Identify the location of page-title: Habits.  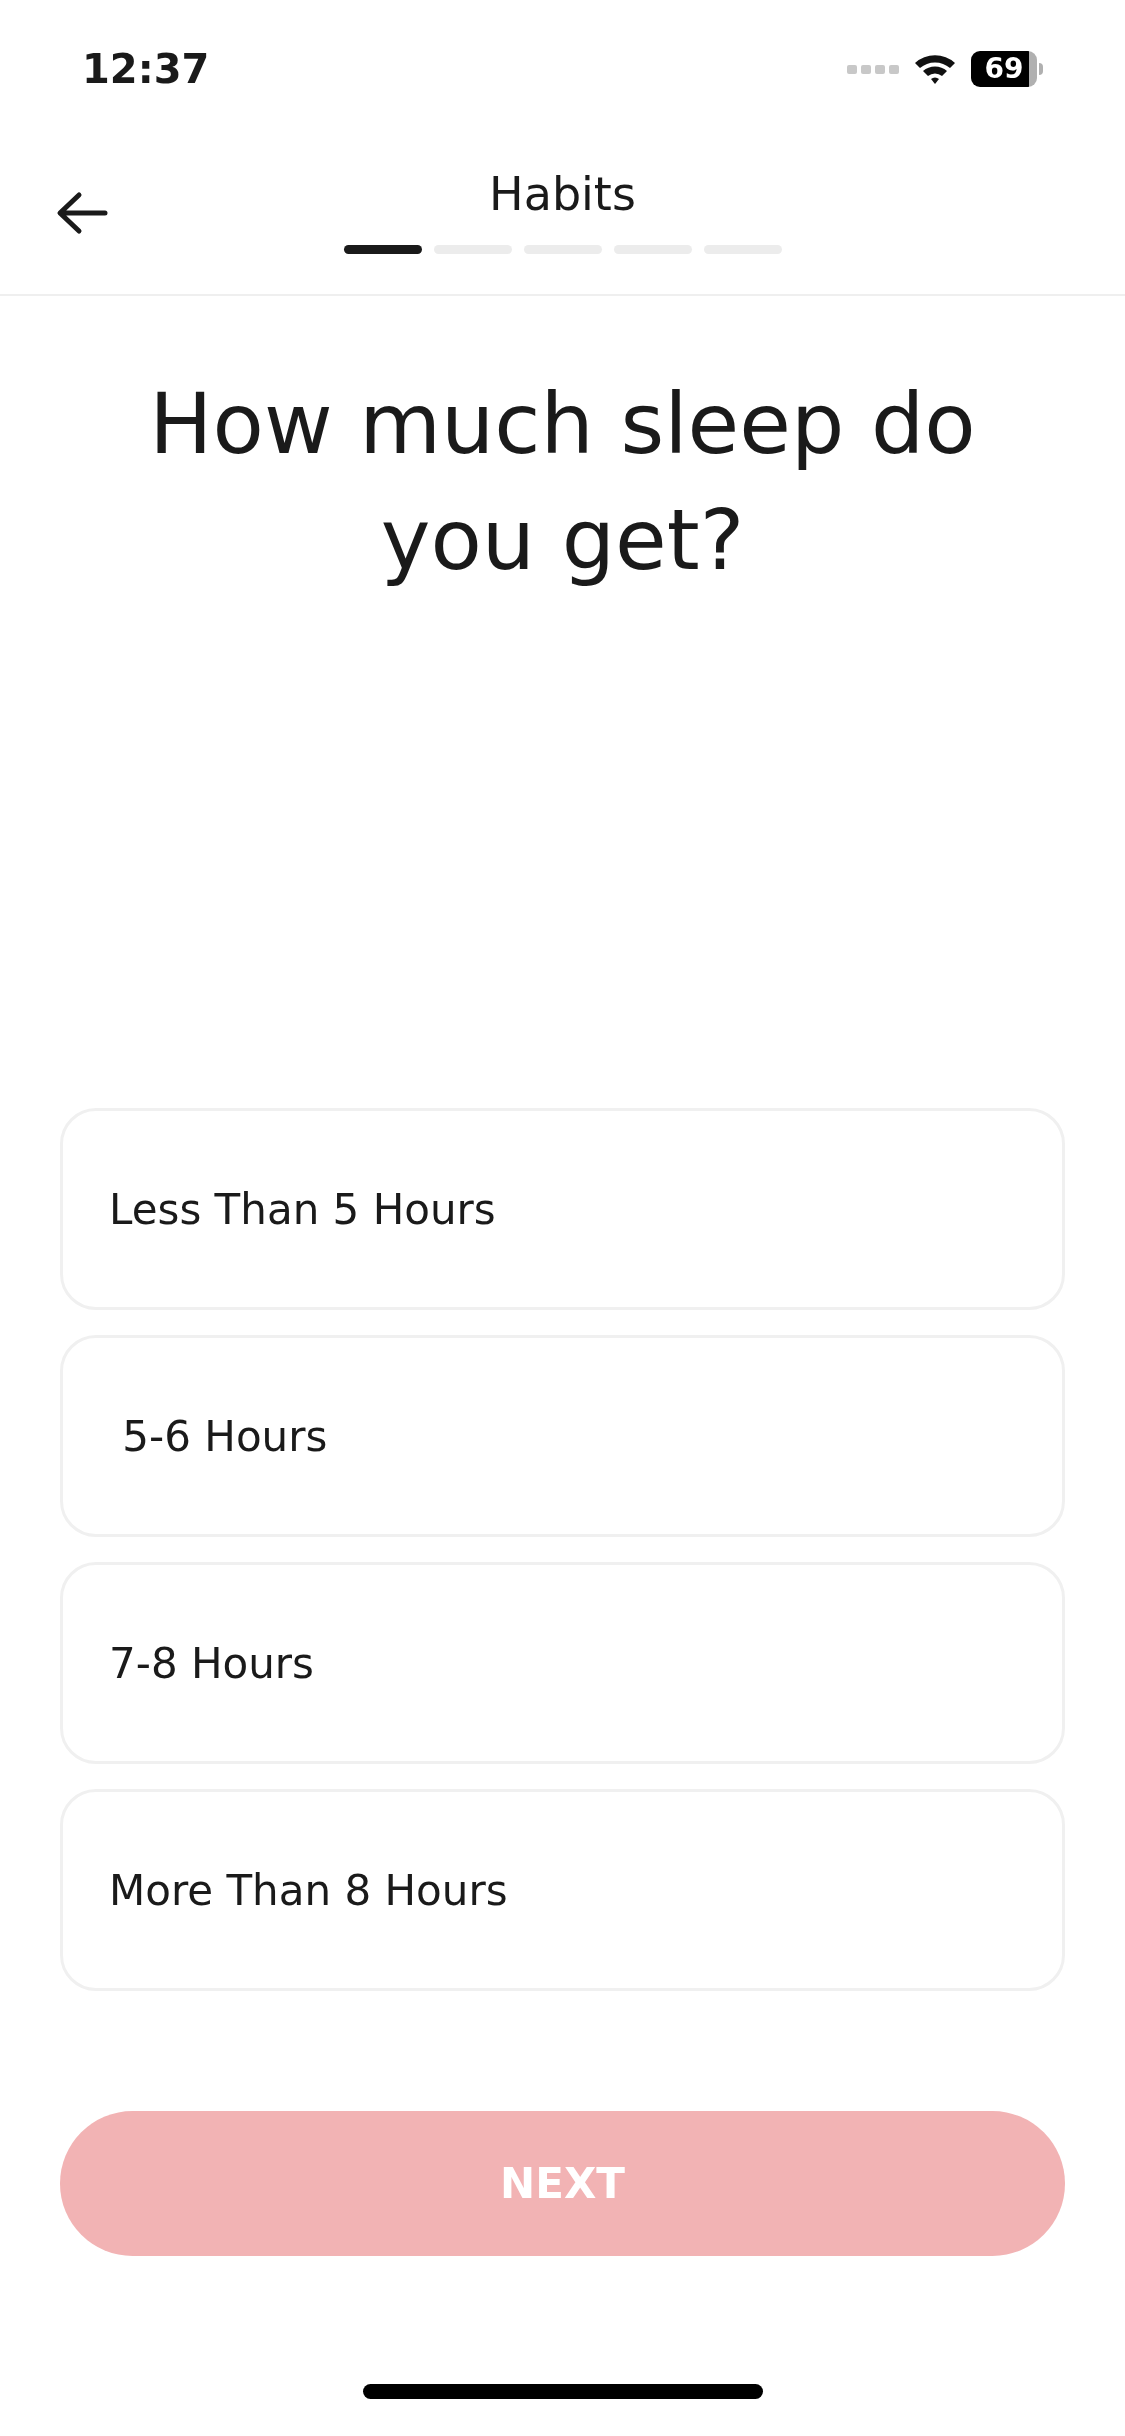
(562, 193).